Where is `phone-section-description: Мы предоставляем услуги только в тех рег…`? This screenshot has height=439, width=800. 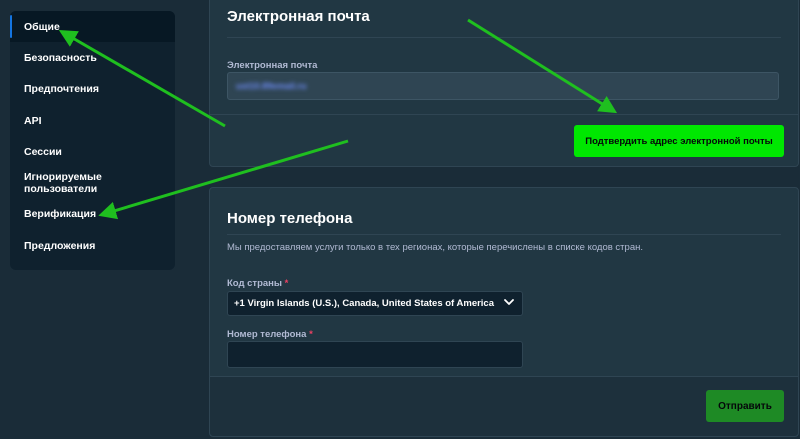
phone-section-description: Мы предоставляем услуги только в тех рег… is located at coordinates (435, 247).